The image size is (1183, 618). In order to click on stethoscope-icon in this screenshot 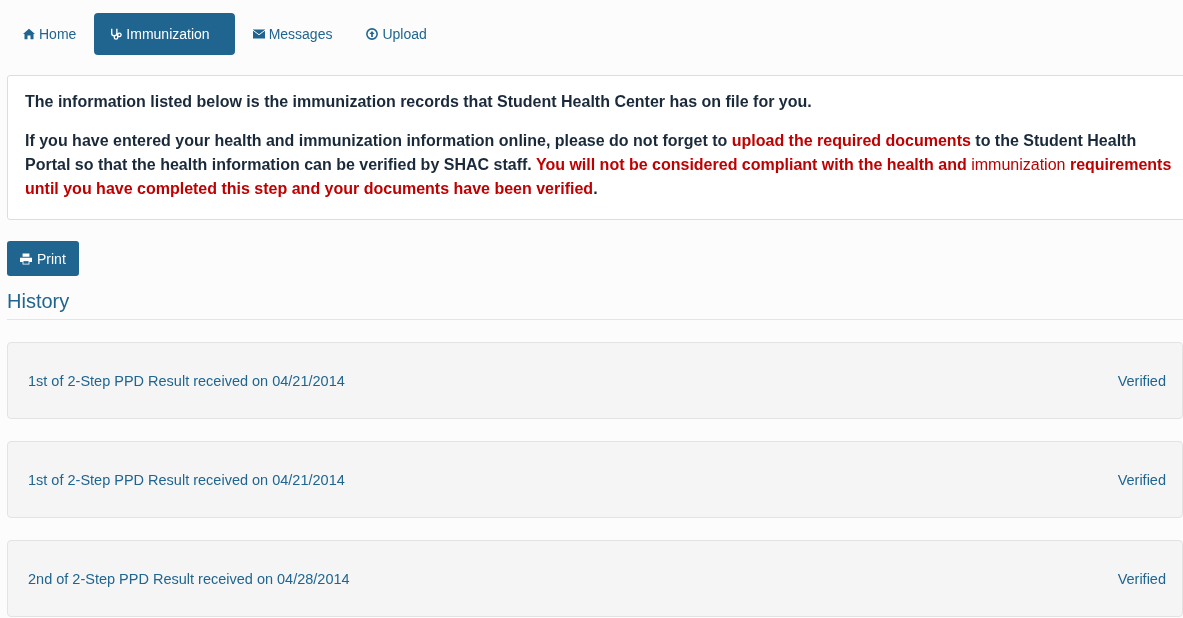, I will do `click(116, 34)`.